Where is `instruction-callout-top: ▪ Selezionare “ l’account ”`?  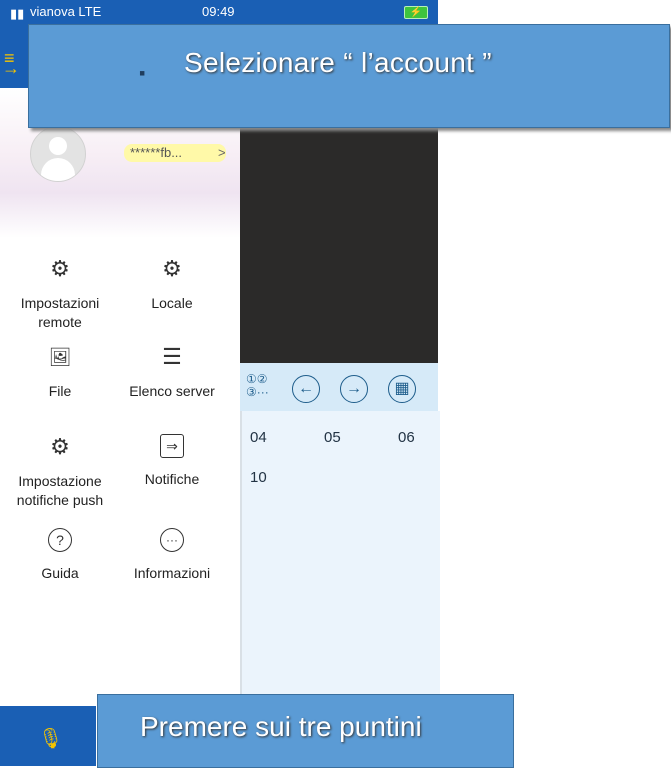
instruction-callout-top: ▪ Selezionare “ l’account ” is located at coordinates (349, 76).